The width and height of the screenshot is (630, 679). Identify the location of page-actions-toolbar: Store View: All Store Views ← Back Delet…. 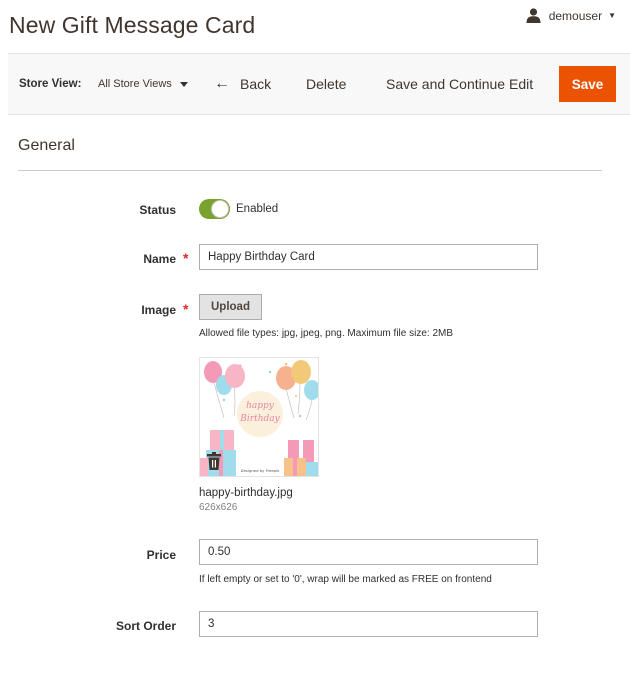
(319, 84).